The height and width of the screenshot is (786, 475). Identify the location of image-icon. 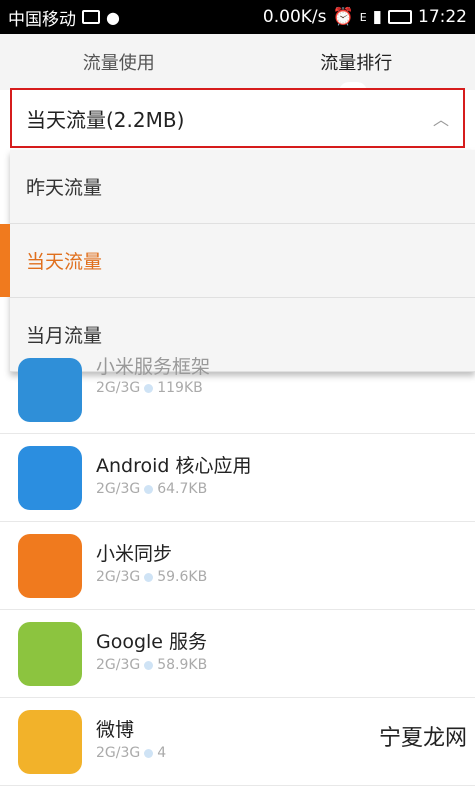
(91, 17).